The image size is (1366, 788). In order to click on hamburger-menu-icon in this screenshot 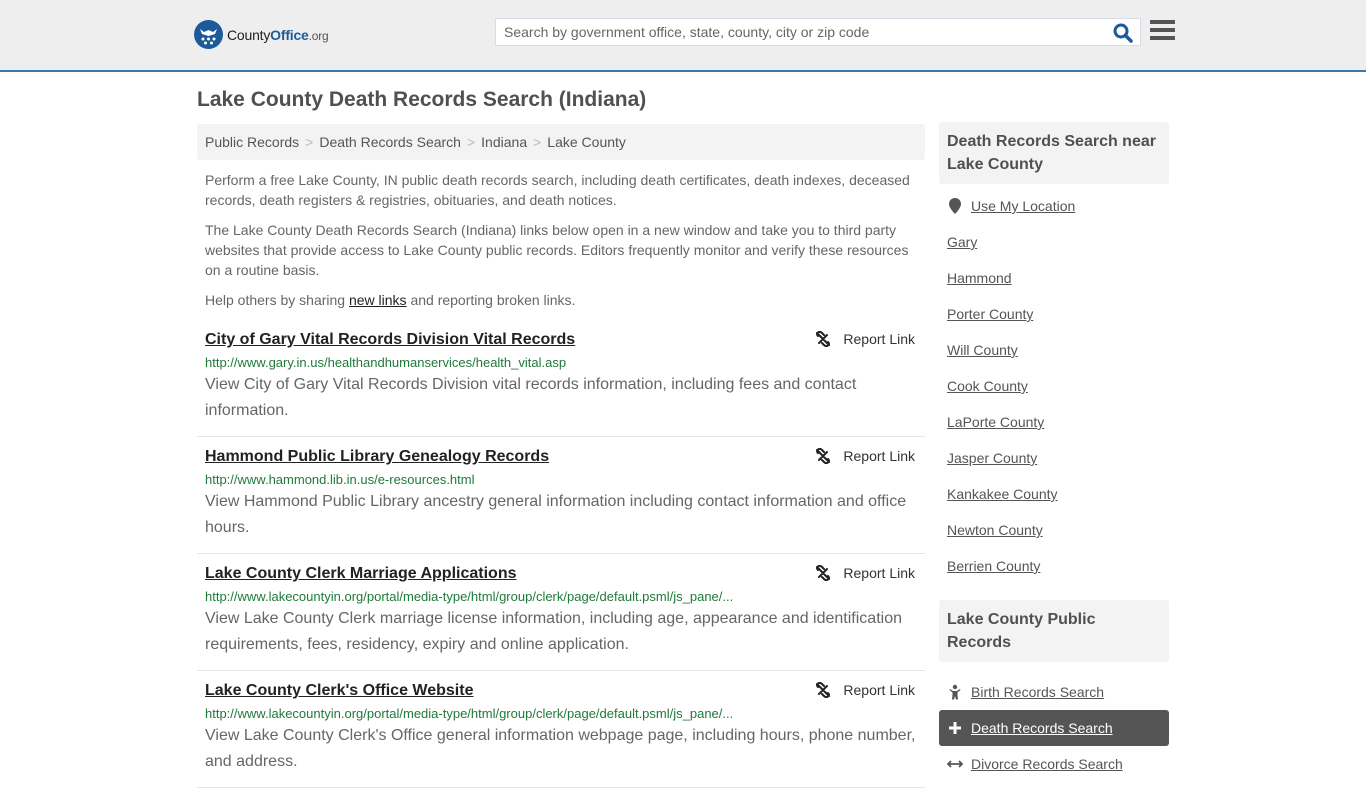, I will do `click(1162, 31)`.